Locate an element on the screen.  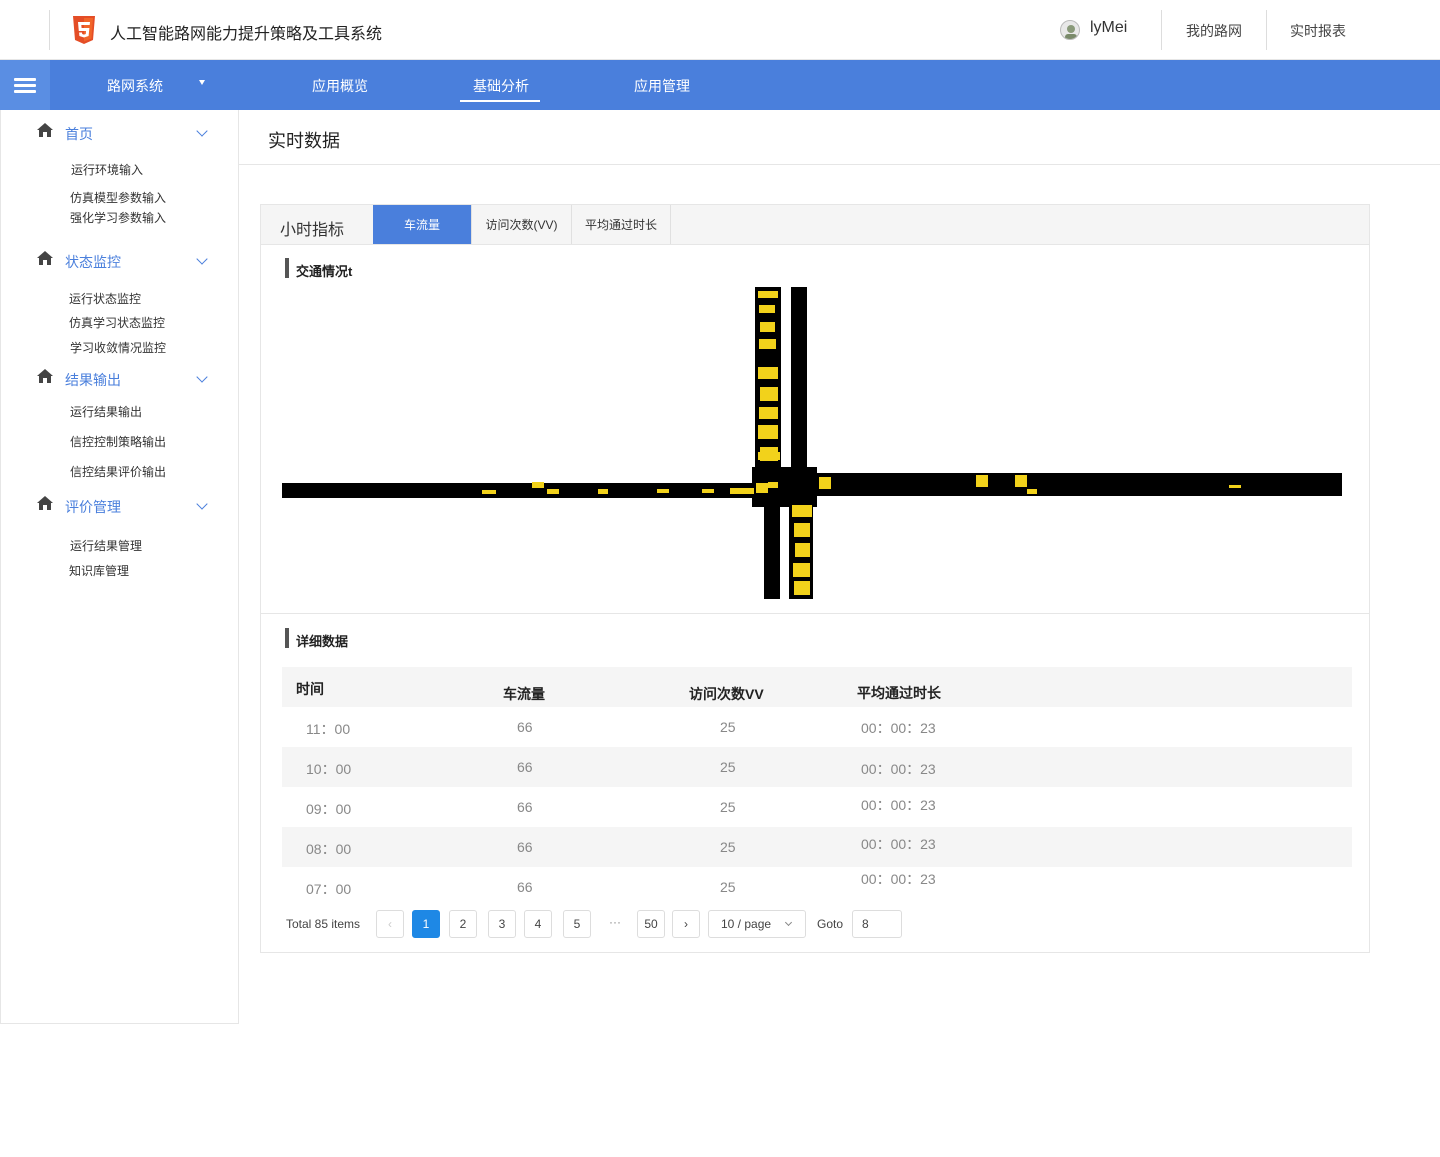
tabs-label: 小时指标 is located at coordinates (312, 230).